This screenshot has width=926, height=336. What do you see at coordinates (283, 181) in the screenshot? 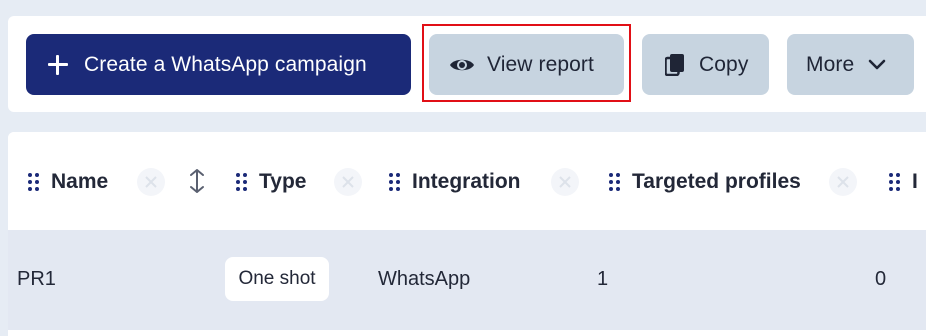
I see `column-label: Type` at bounding box center [283, 181].